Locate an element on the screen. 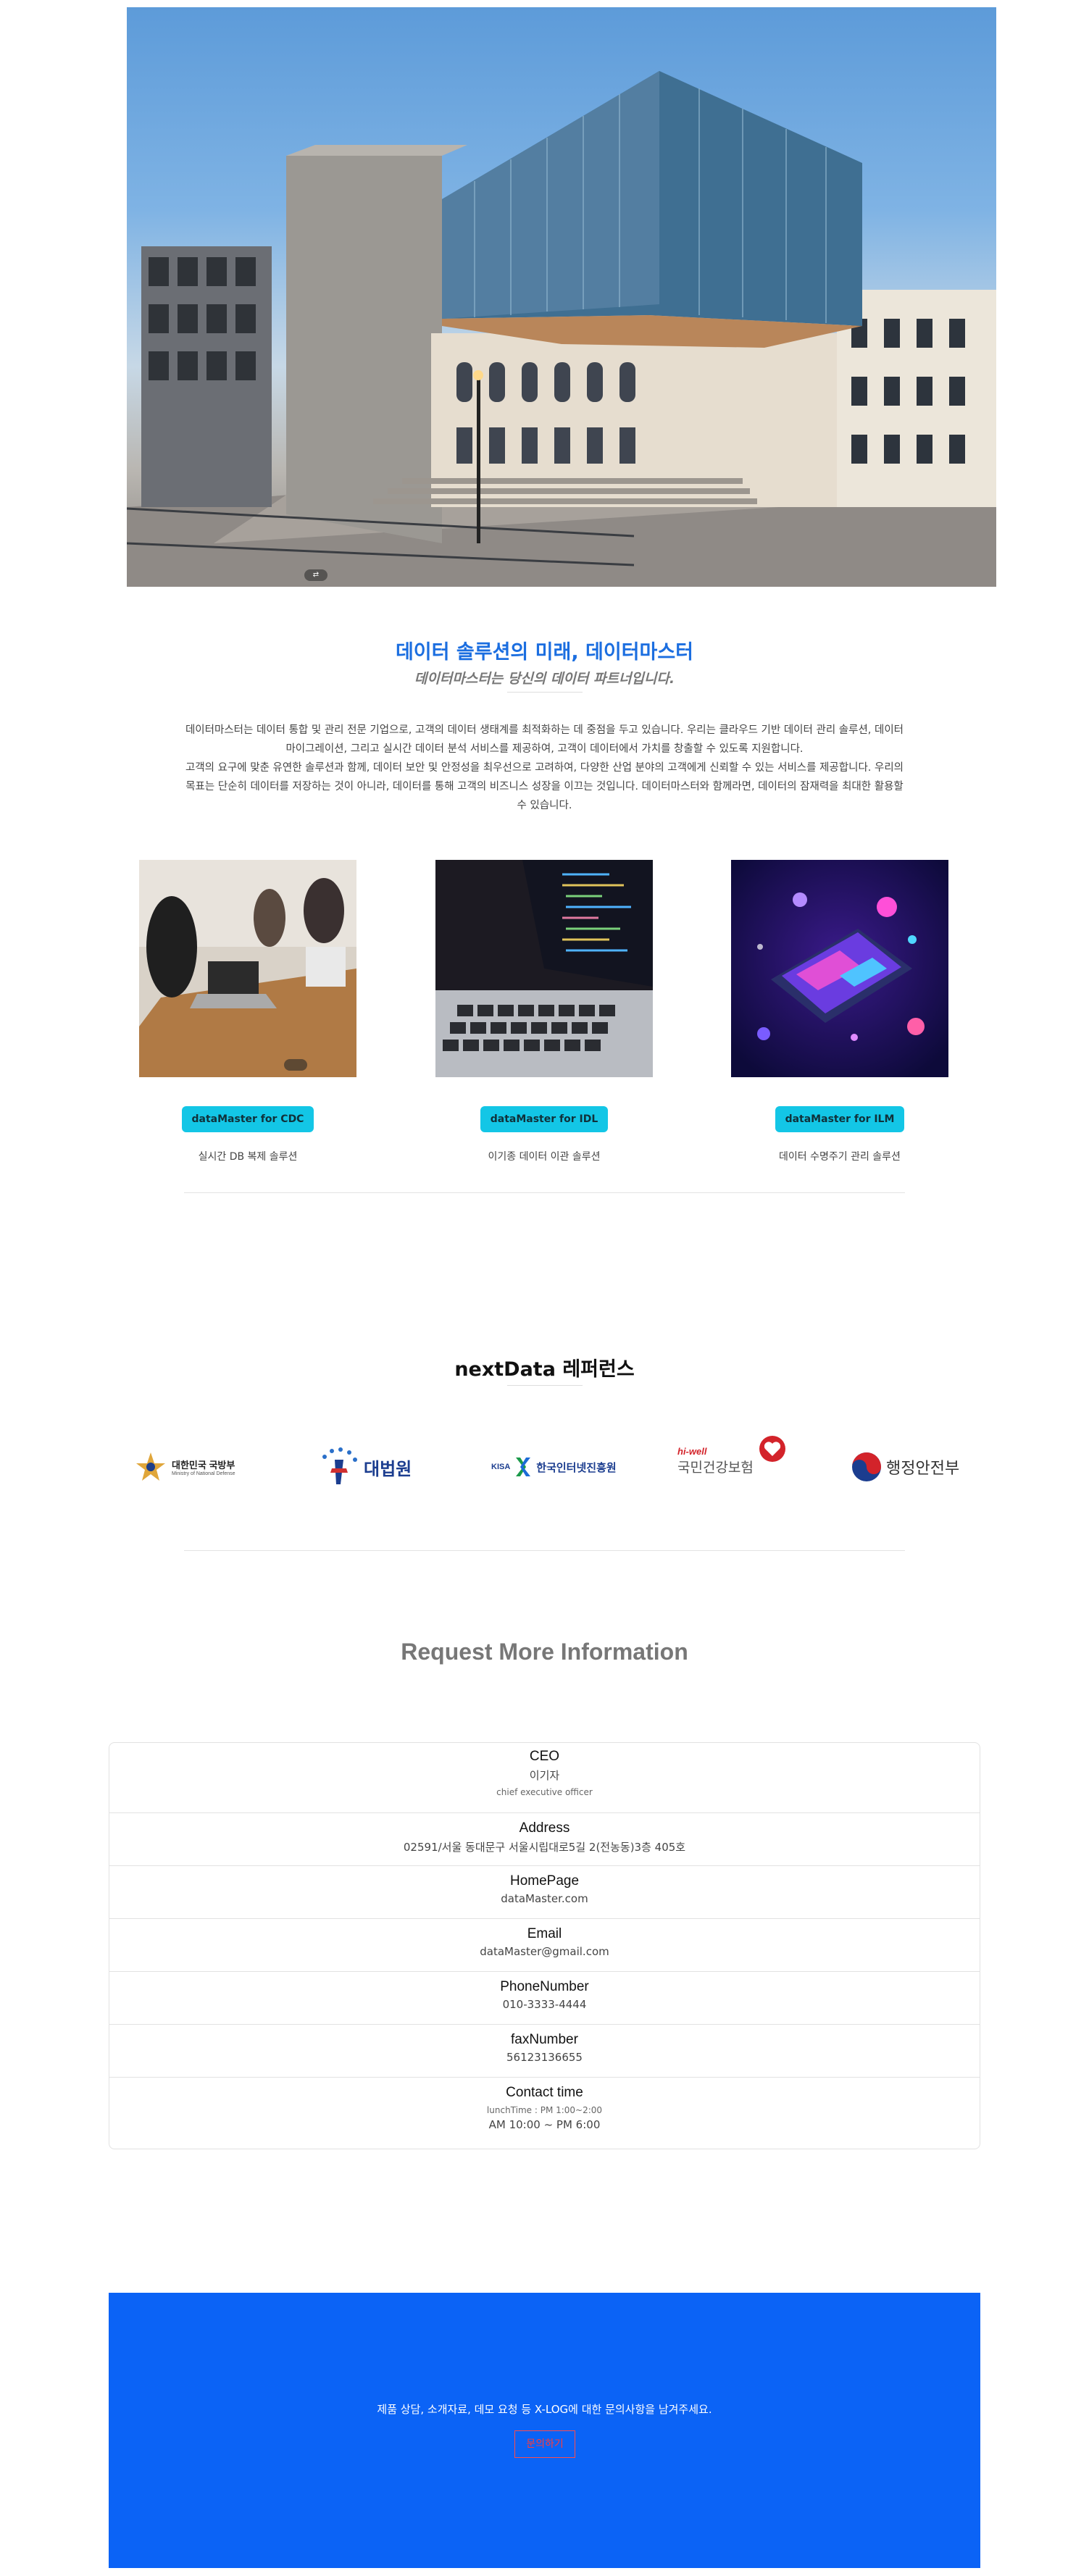 The height and width of the screenshot is (2576, 1089). phone-label: PhoneNumber is located at coordinates (544, 1986).